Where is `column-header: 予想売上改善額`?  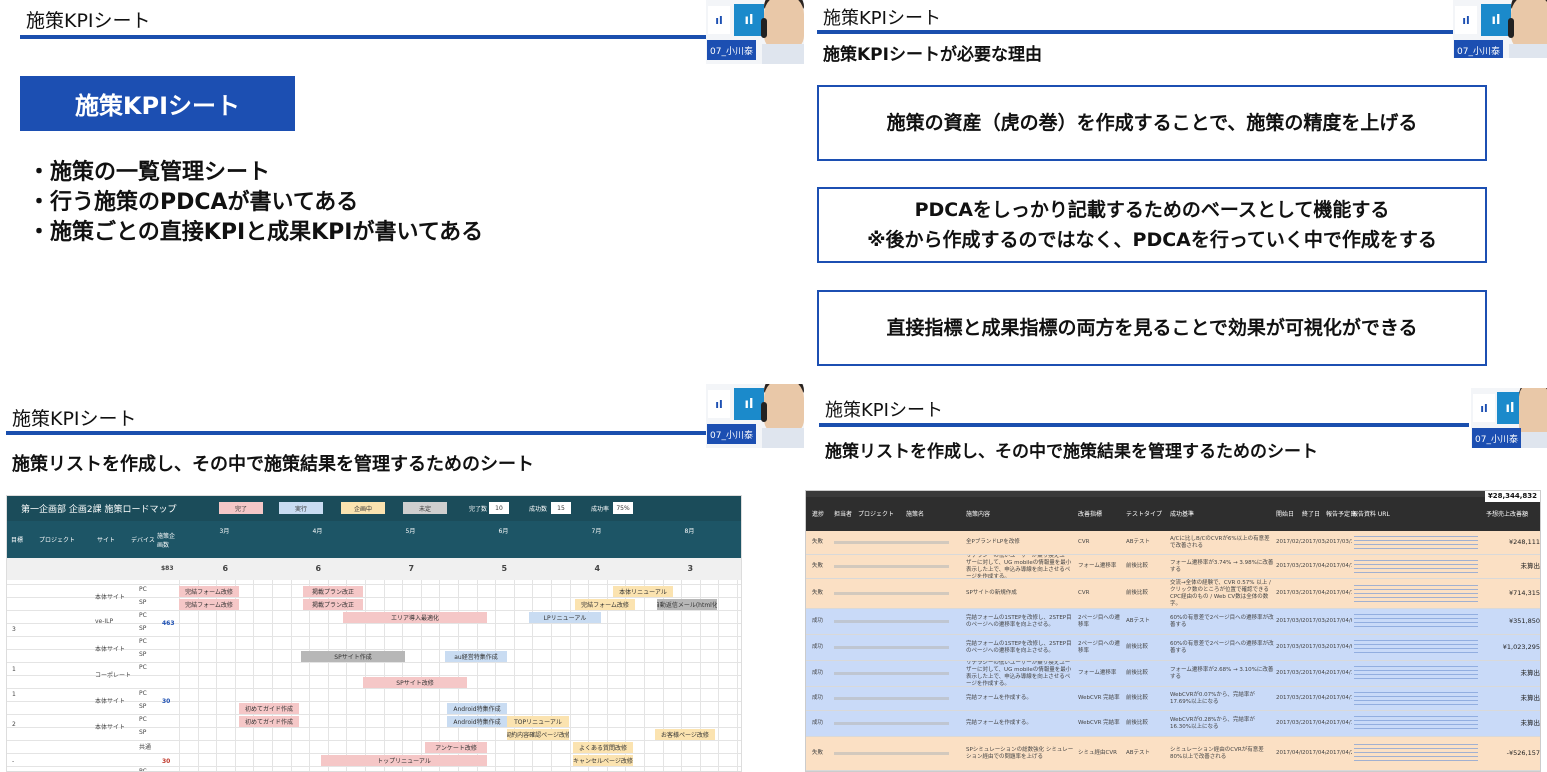 column-header: 予想売上改善額 is located at coordinates (1507, 514).